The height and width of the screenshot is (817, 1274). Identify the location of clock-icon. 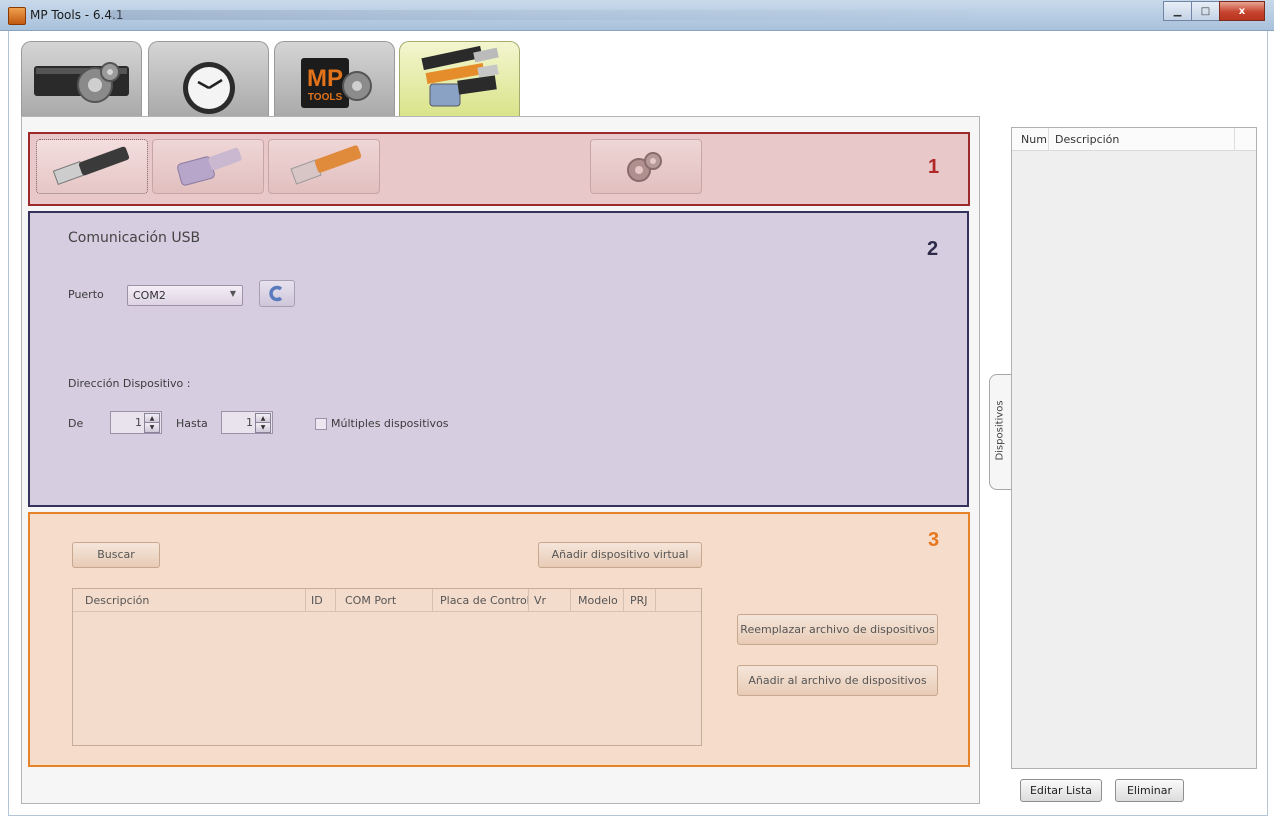
(209, 88).